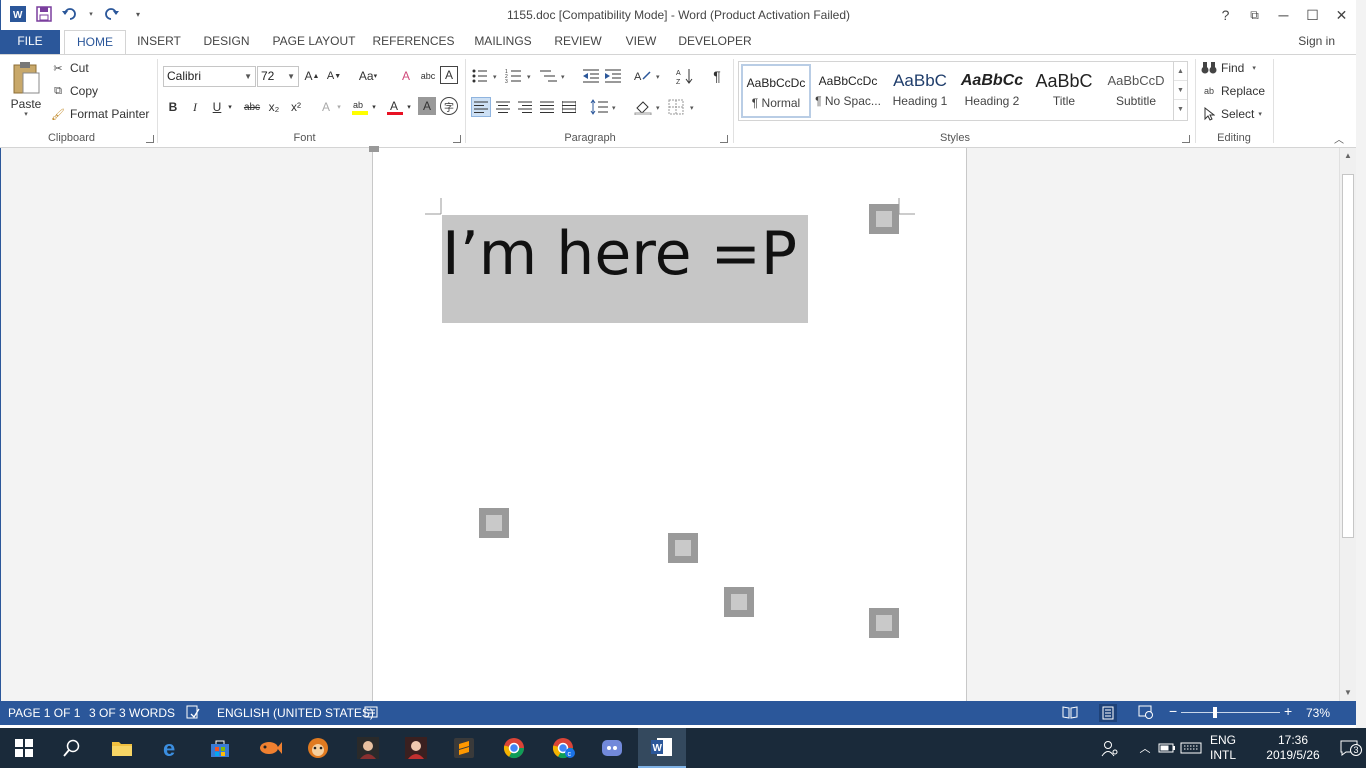 The height and width of the screenshot is (768, 1366). Describe the element at coordinates (209, 76) in the screenshot. I see `font-name-combo: Calibri ▼` at that location.